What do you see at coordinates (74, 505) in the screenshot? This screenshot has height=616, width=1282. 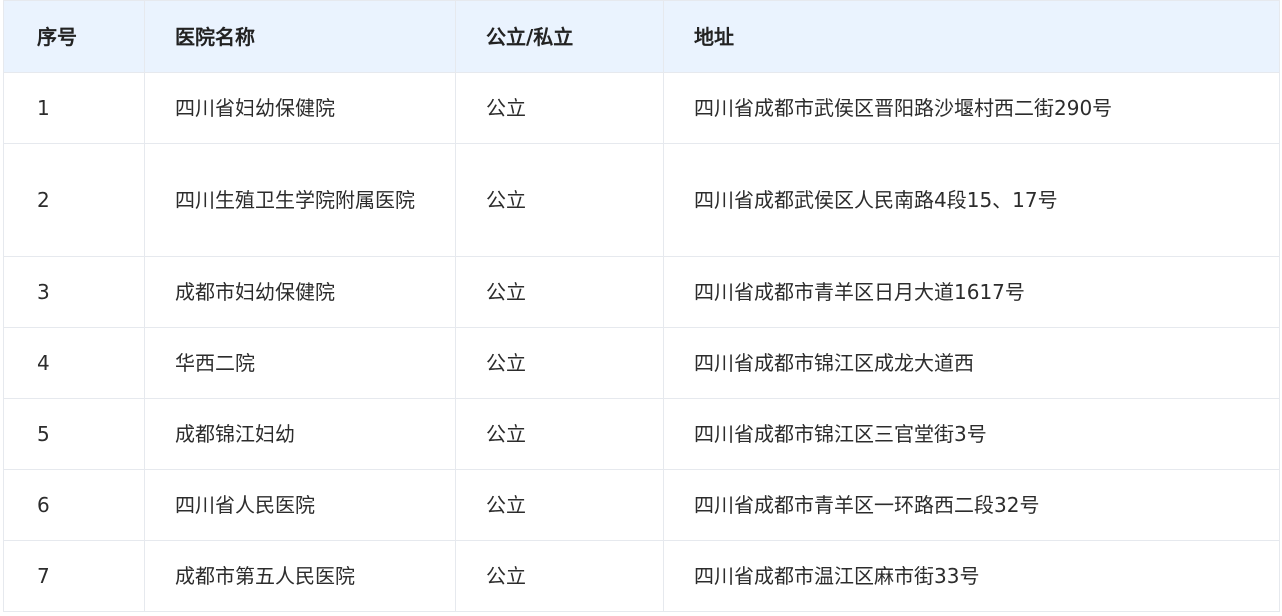 I see `cell-index: 6` at bounding box center [74, 505].